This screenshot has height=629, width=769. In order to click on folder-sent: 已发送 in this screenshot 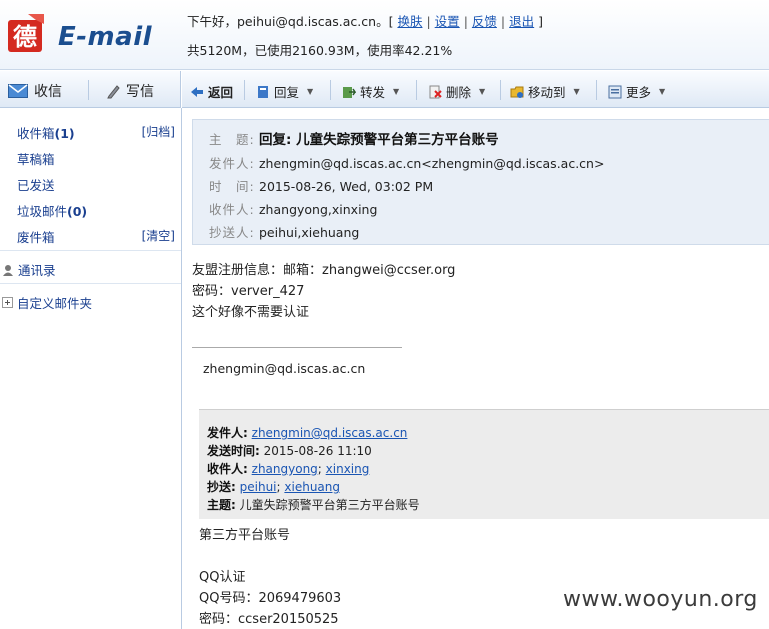, I will do `click(36, 184)`.